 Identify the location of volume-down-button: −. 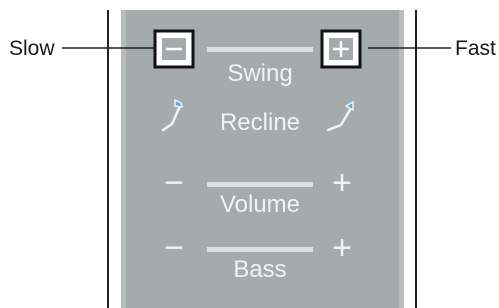
(174, 183).